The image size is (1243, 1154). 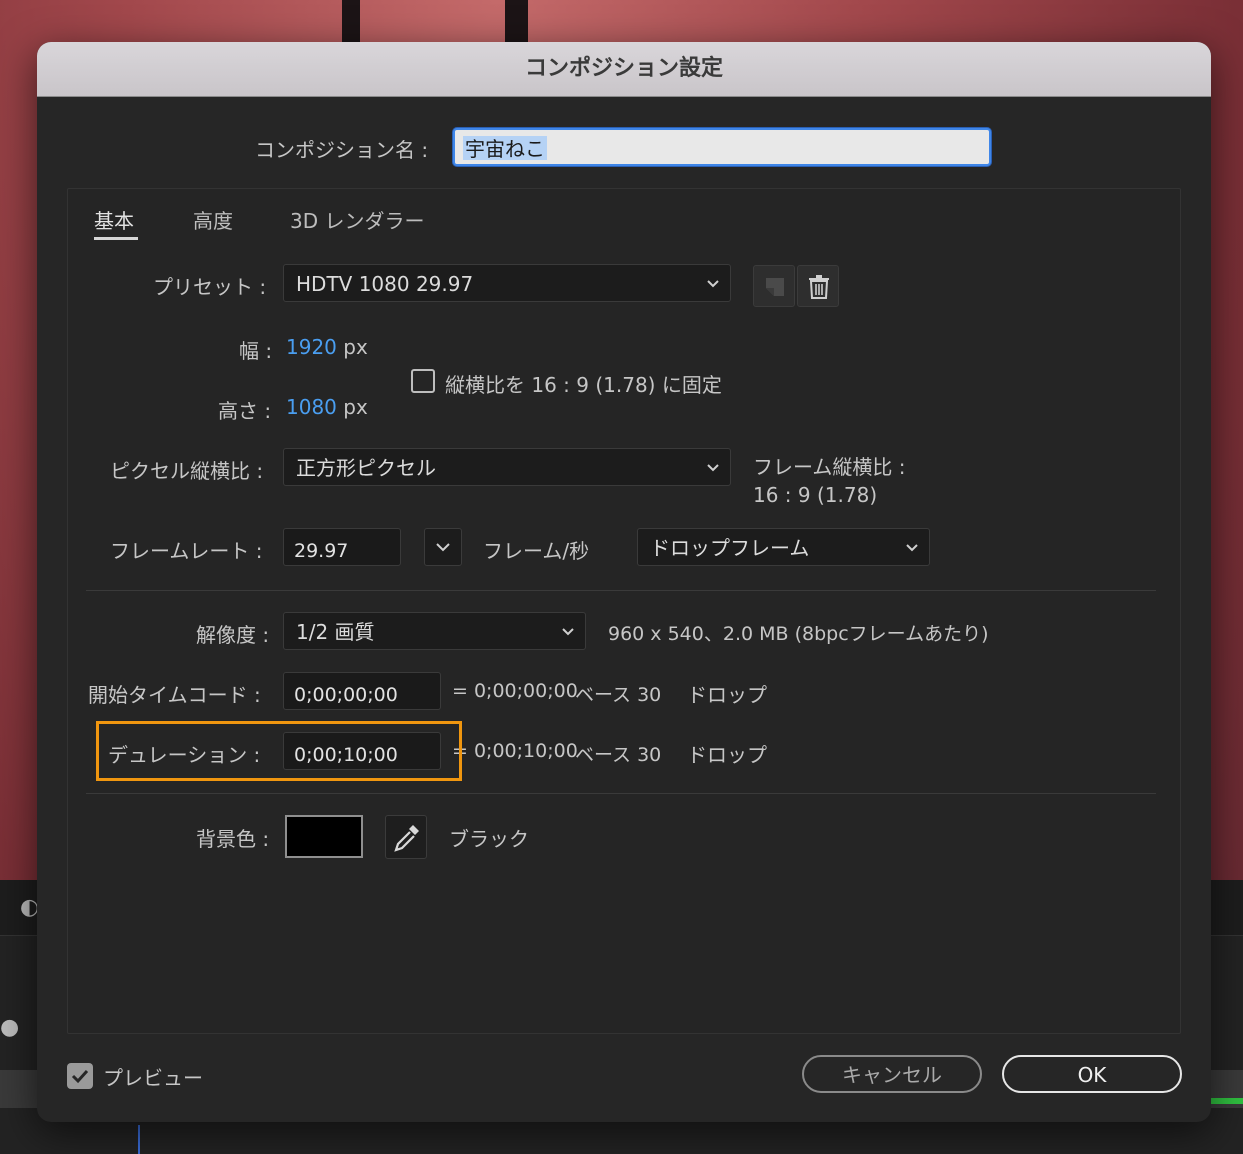 I want to click on frame-rate-dropdown-button, so click(x=443, y=547).